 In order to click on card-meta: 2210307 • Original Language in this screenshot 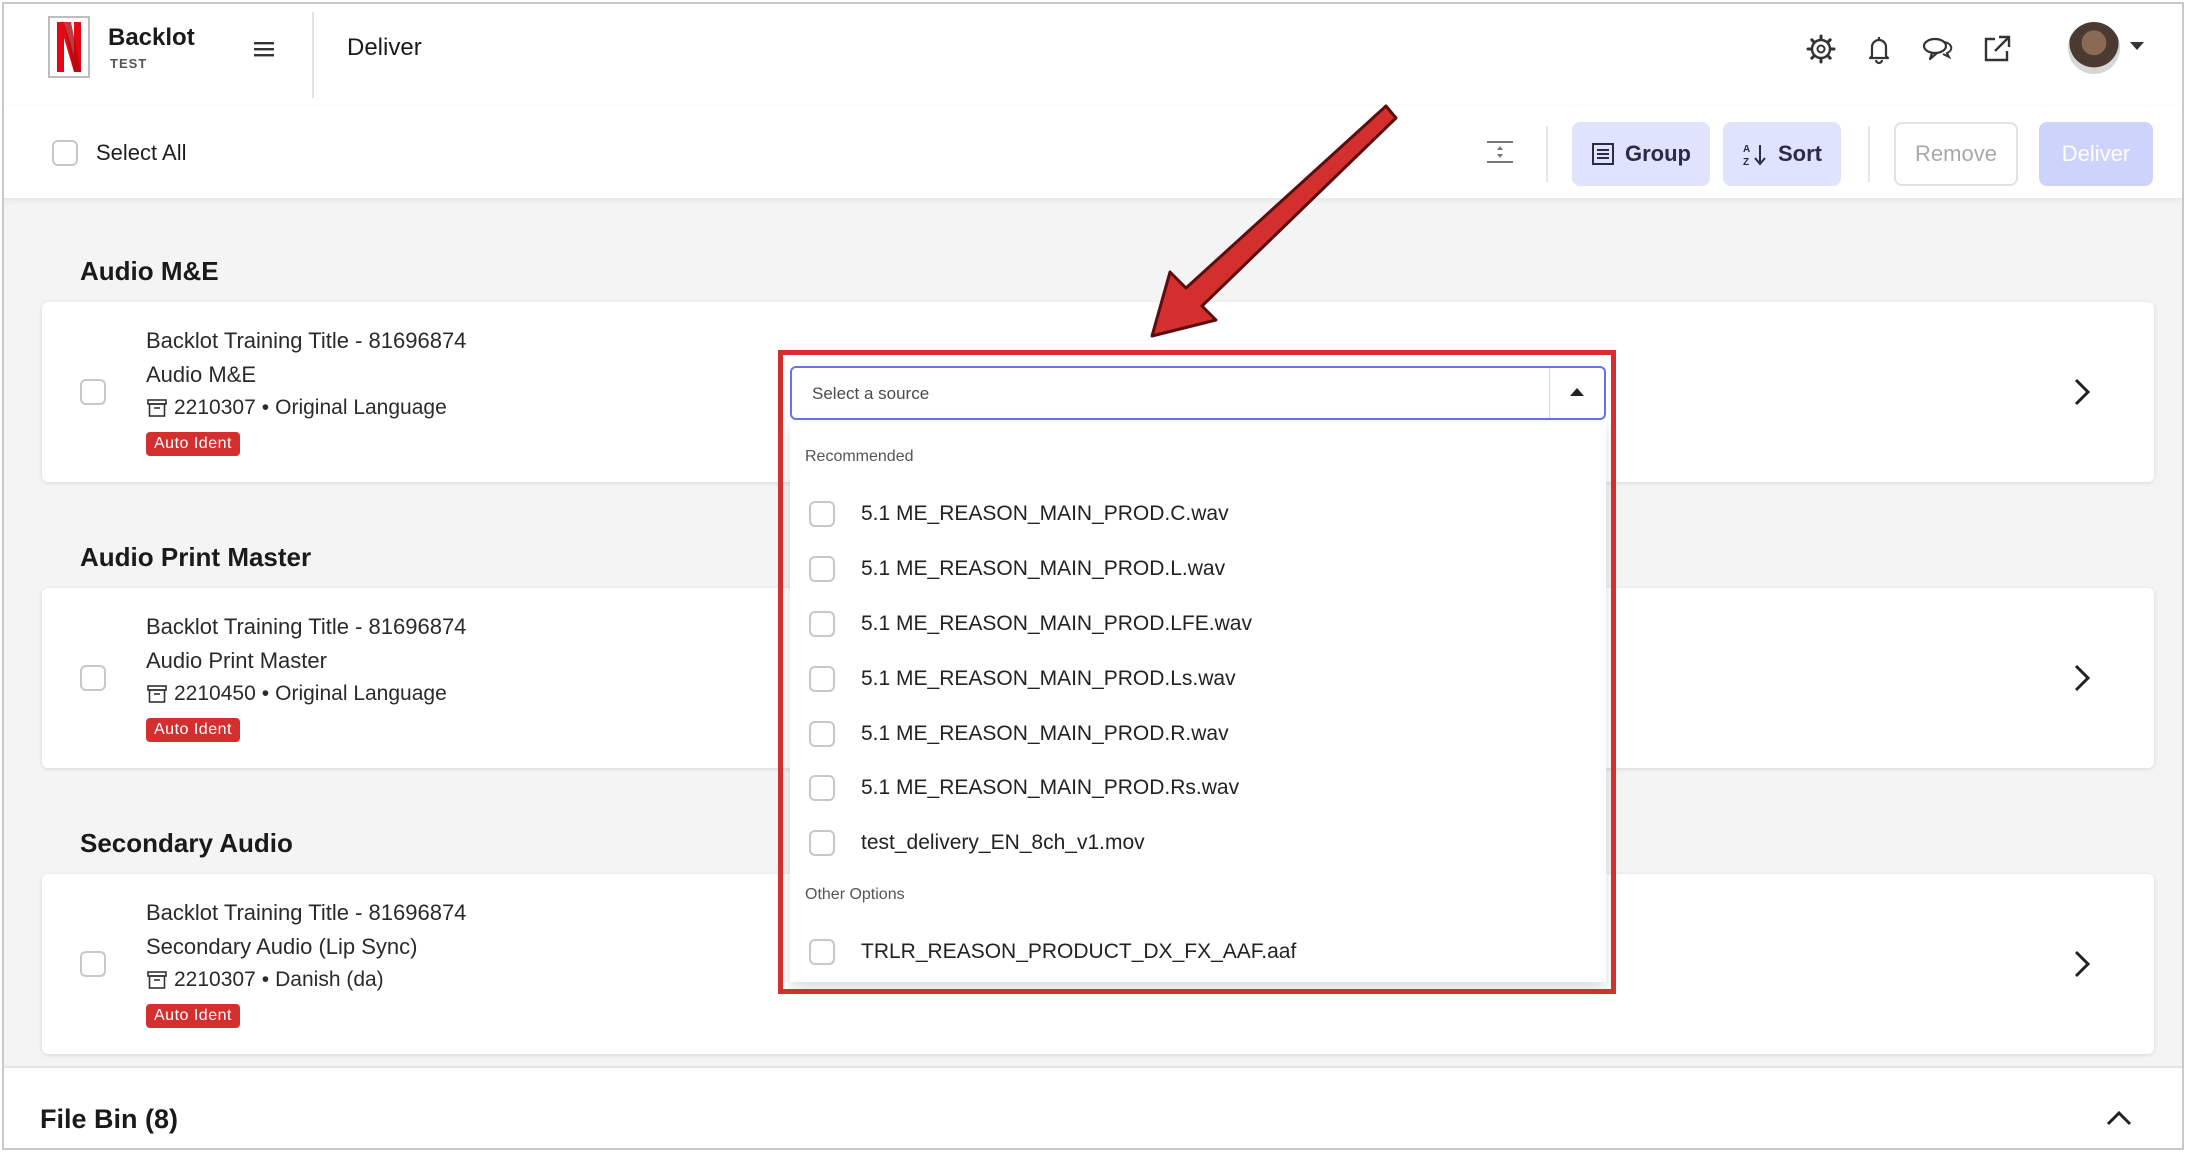, I will do `click(296, 408)`.